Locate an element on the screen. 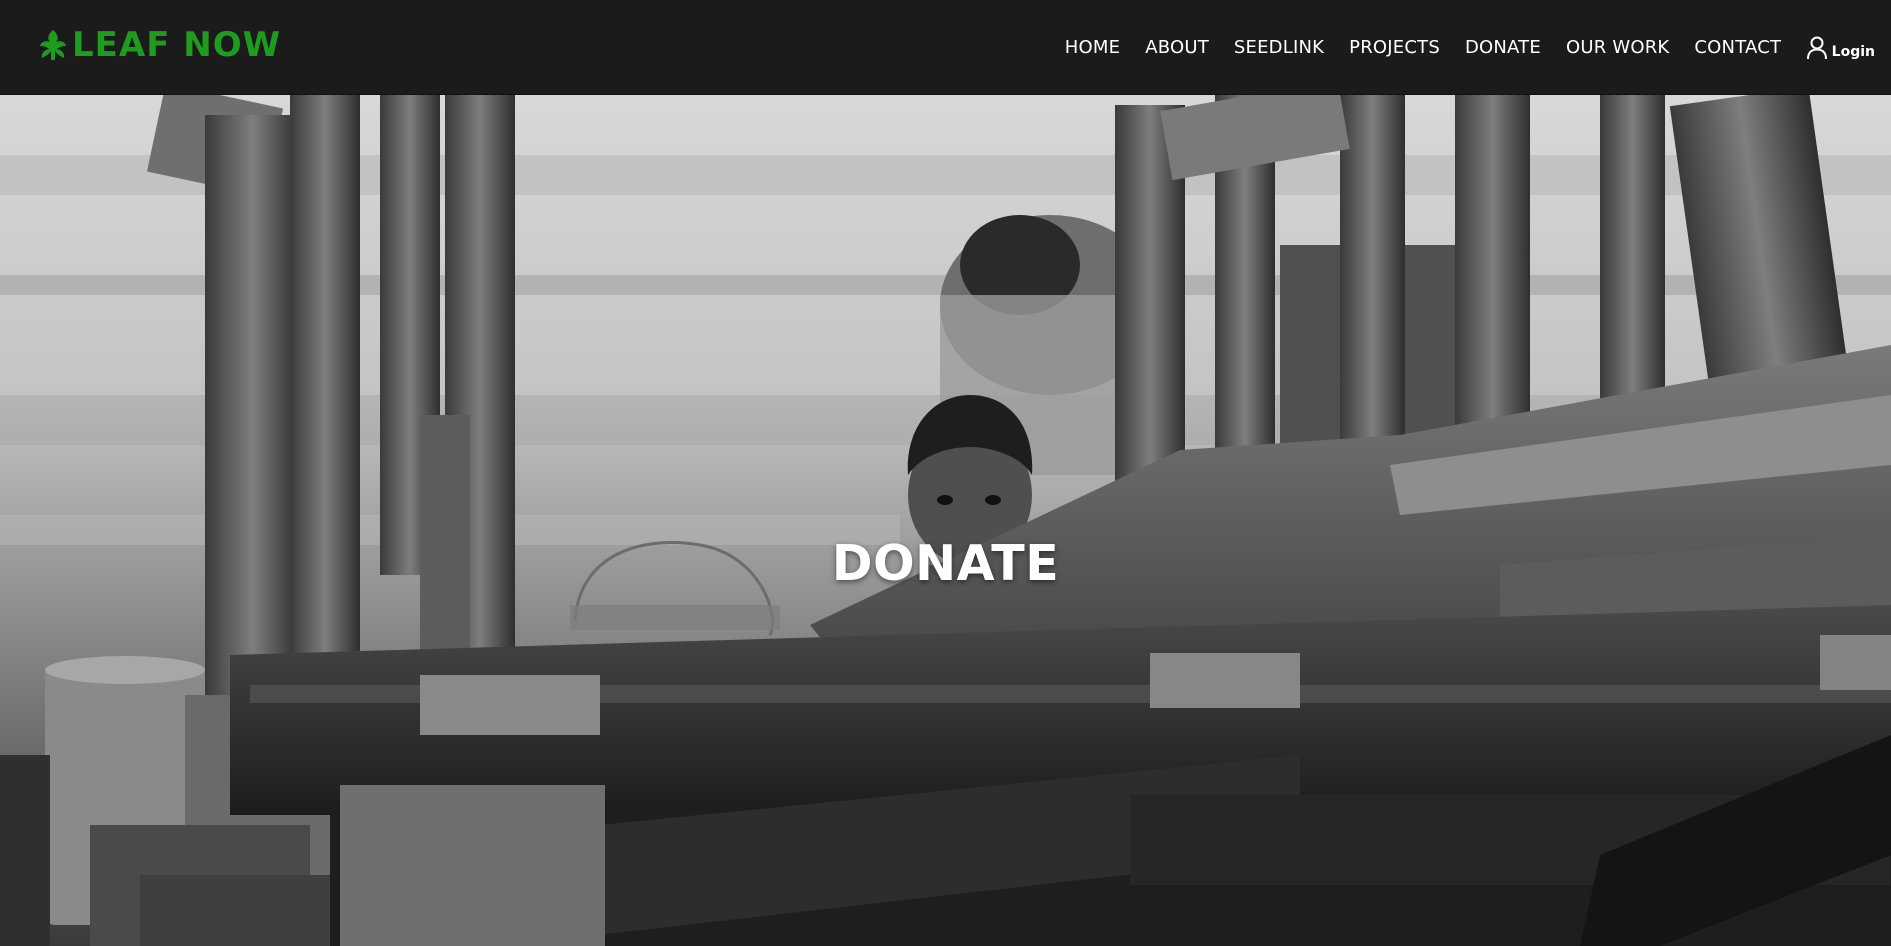  nav-contact: CONTACT is located at coordinates (1738, 47).